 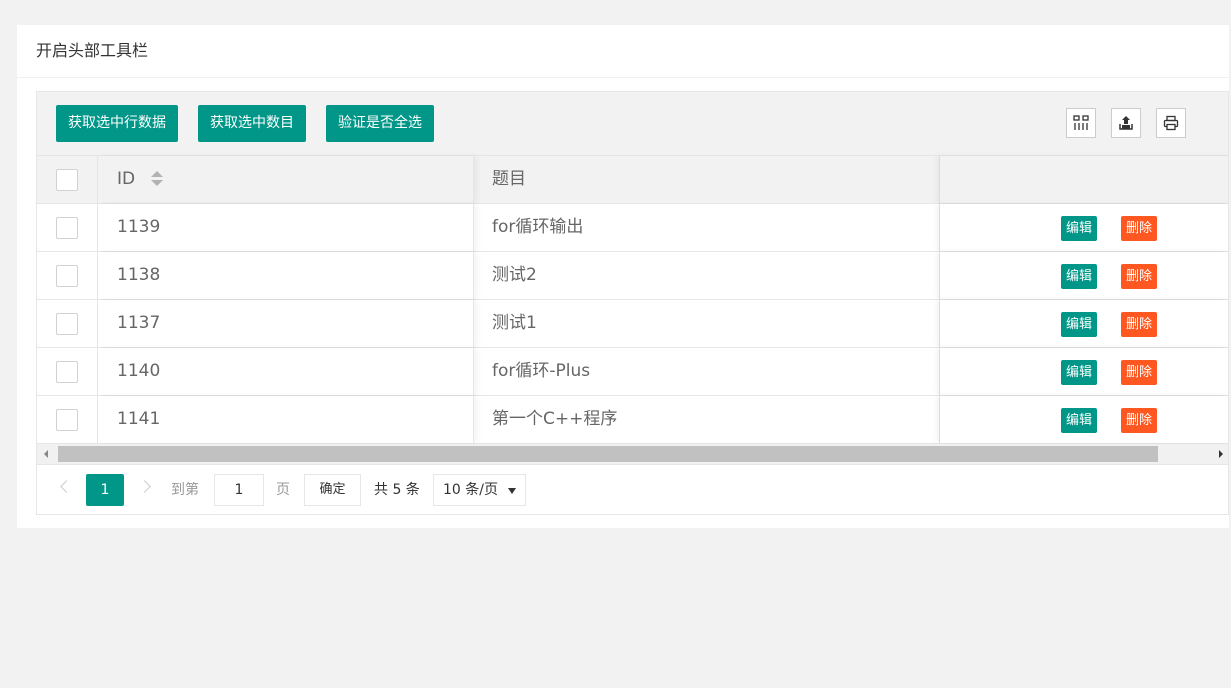 What do you see at coordinates (286, 371) in the screenshot?
I see `row-id: 1140` at bounding box center [286, 371].